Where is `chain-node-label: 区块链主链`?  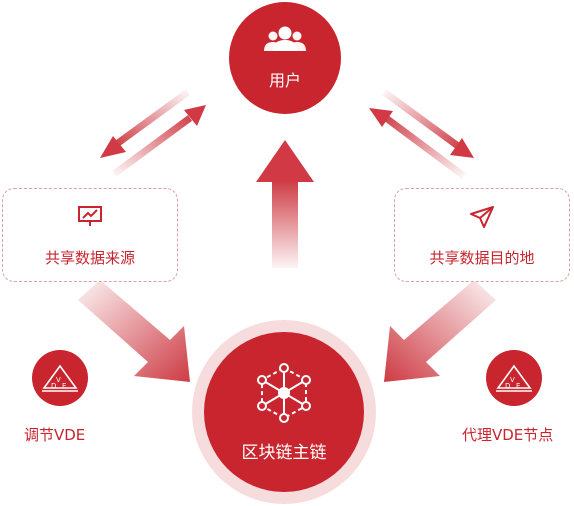 chain-node-label: 区块链主链 is located at coordinates (284, 453).